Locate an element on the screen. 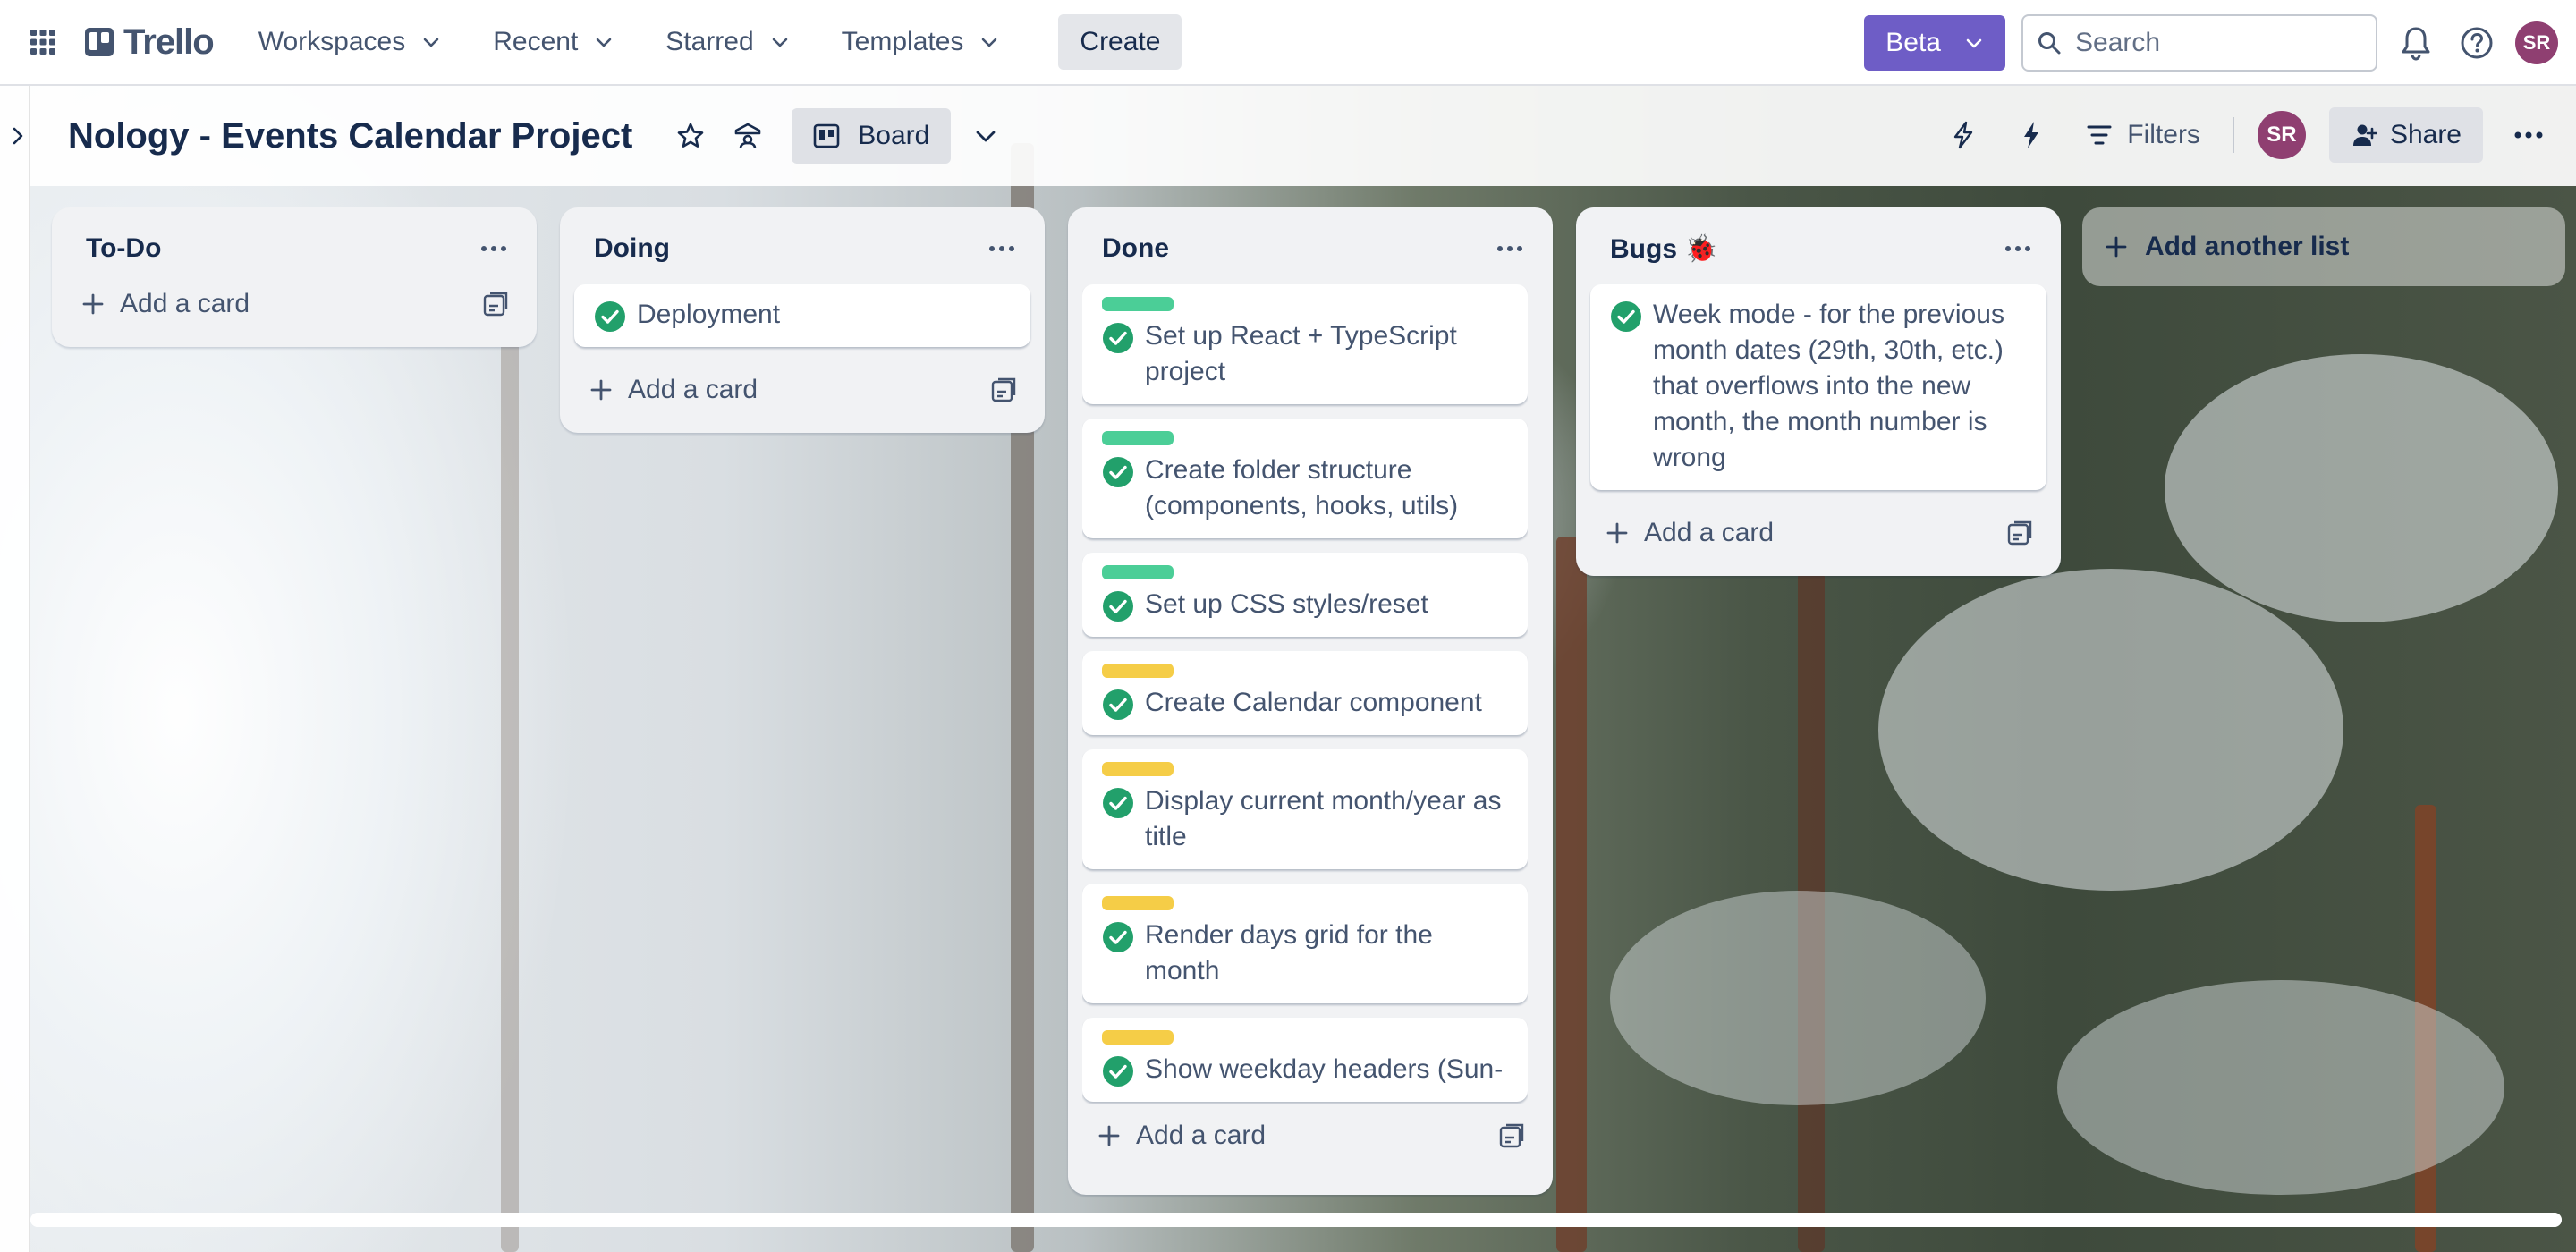 The width and height of the screenshot is (2576, 1252). horizontal-scrollbar-track is located at coordinates (1296, 1220).